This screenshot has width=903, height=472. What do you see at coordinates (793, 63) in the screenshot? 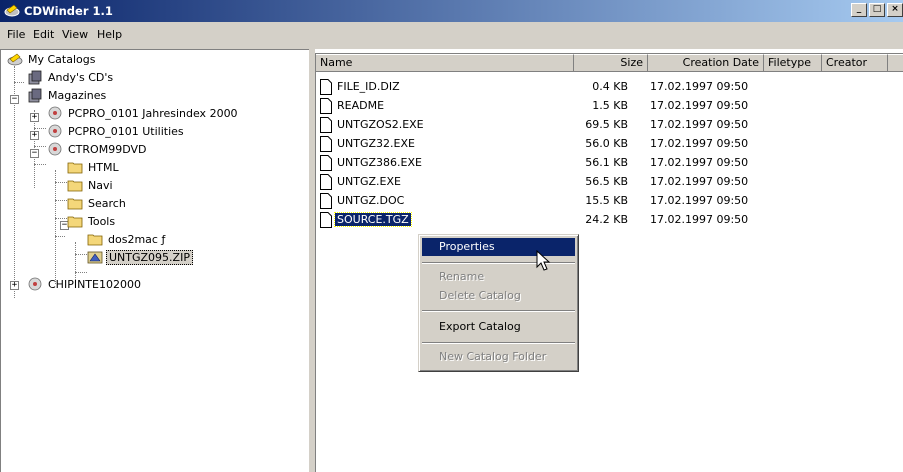
I see `column-header-filetype: Filetype` at bounding box center [793, 63].